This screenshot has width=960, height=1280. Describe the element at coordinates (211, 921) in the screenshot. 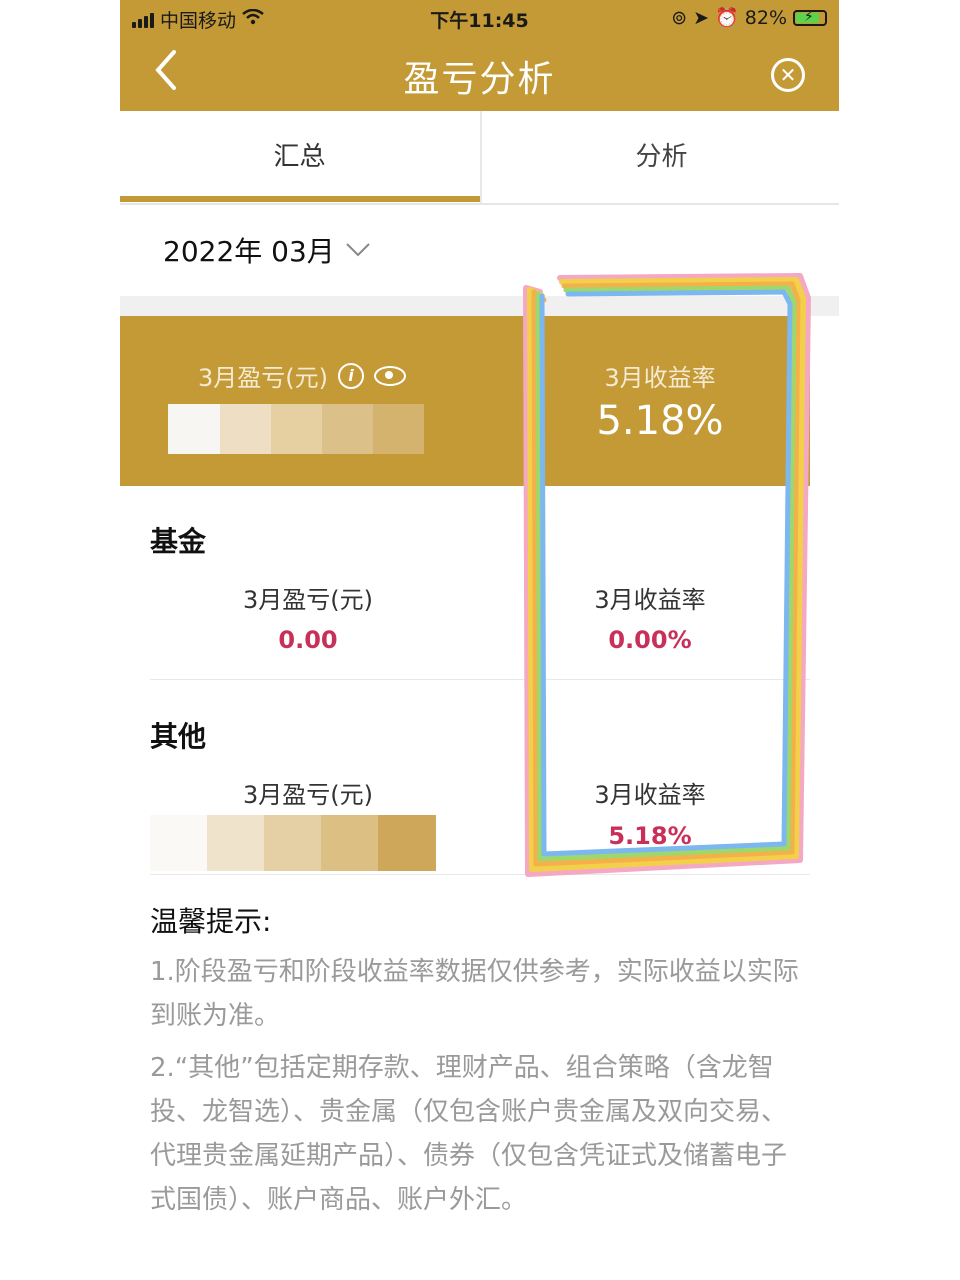

I see `tips-title: 温馨提示:` at that location.